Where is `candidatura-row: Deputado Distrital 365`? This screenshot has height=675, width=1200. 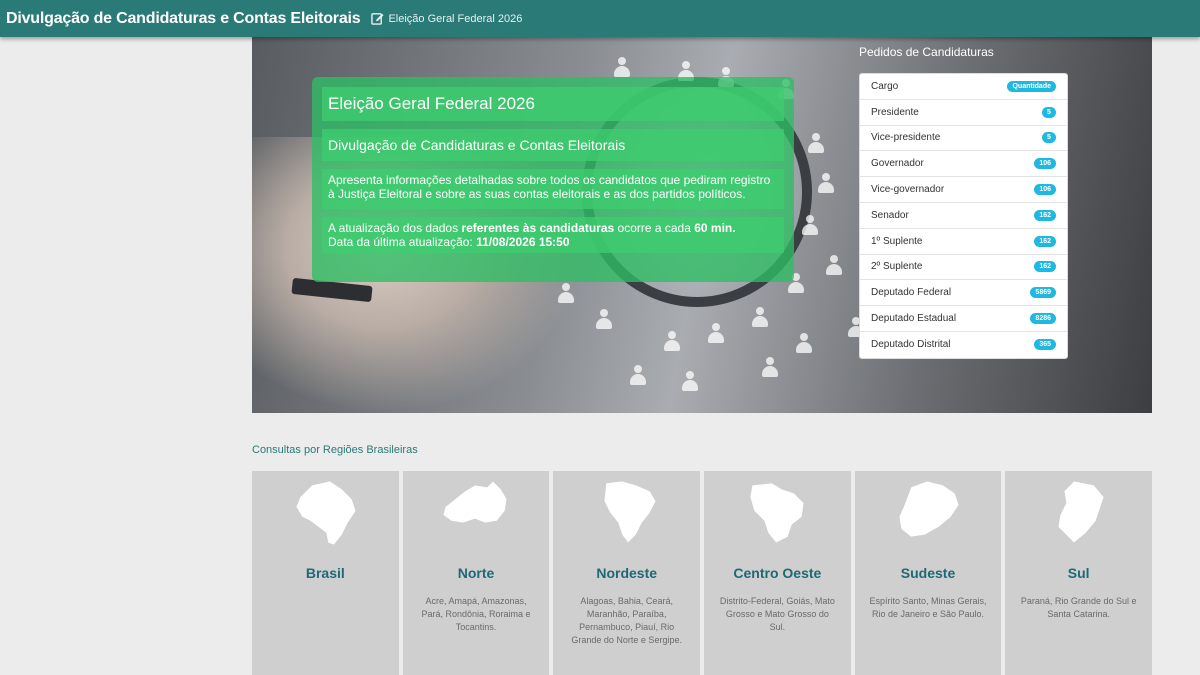 candidatura-row: Deputado Distrital 365 is located at coordinates (963, 345).